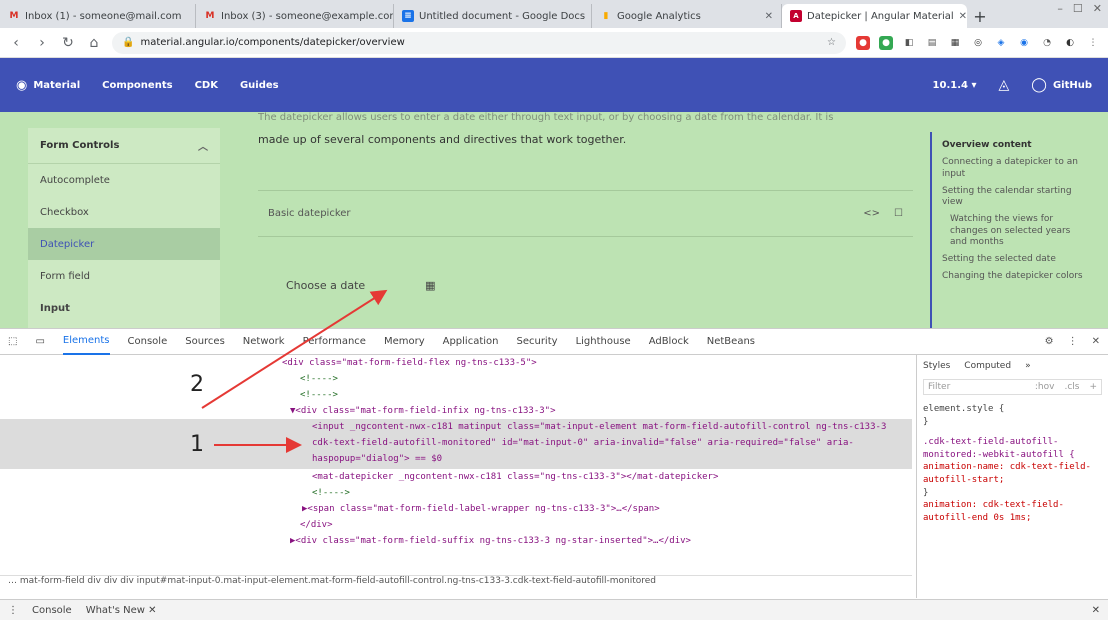 The width and height of the screenshot is (1108, 620). Describe the element at coordinates (21, 85) in the screenshot. I see `material-logo-icon: ◉` at that location.